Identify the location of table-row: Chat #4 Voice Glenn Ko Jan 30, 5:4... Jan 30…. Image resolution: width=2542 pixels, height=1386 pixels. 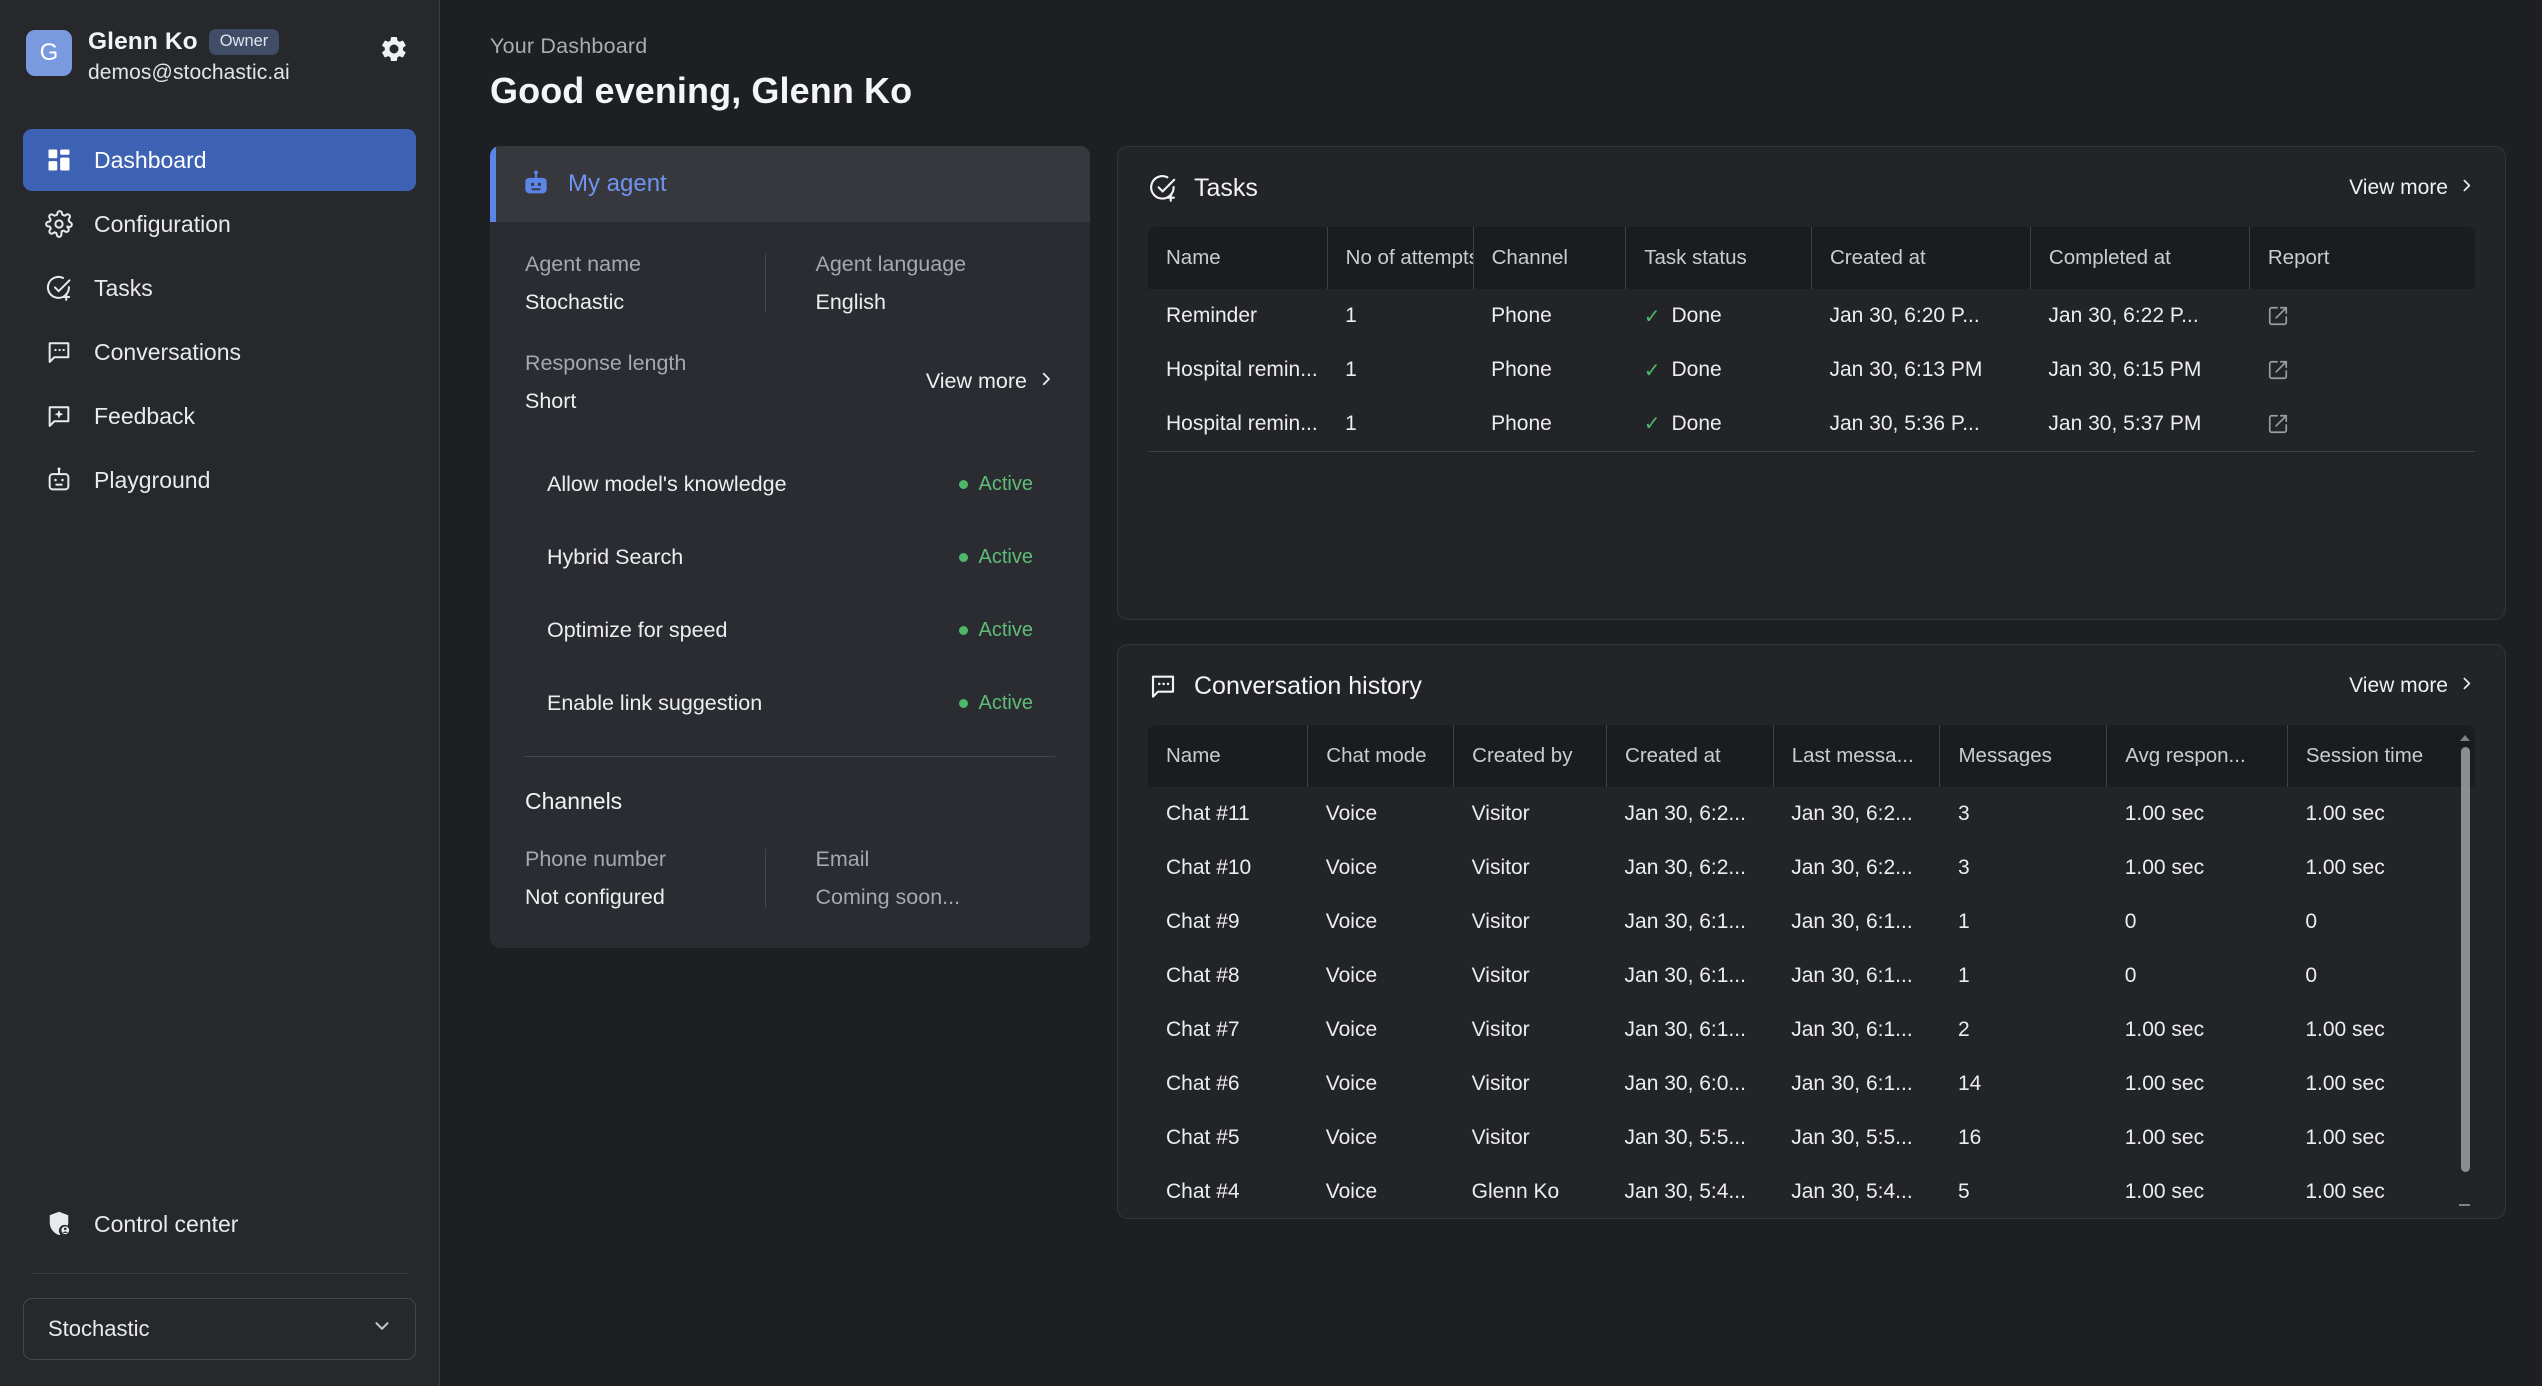
(1811, 1191).